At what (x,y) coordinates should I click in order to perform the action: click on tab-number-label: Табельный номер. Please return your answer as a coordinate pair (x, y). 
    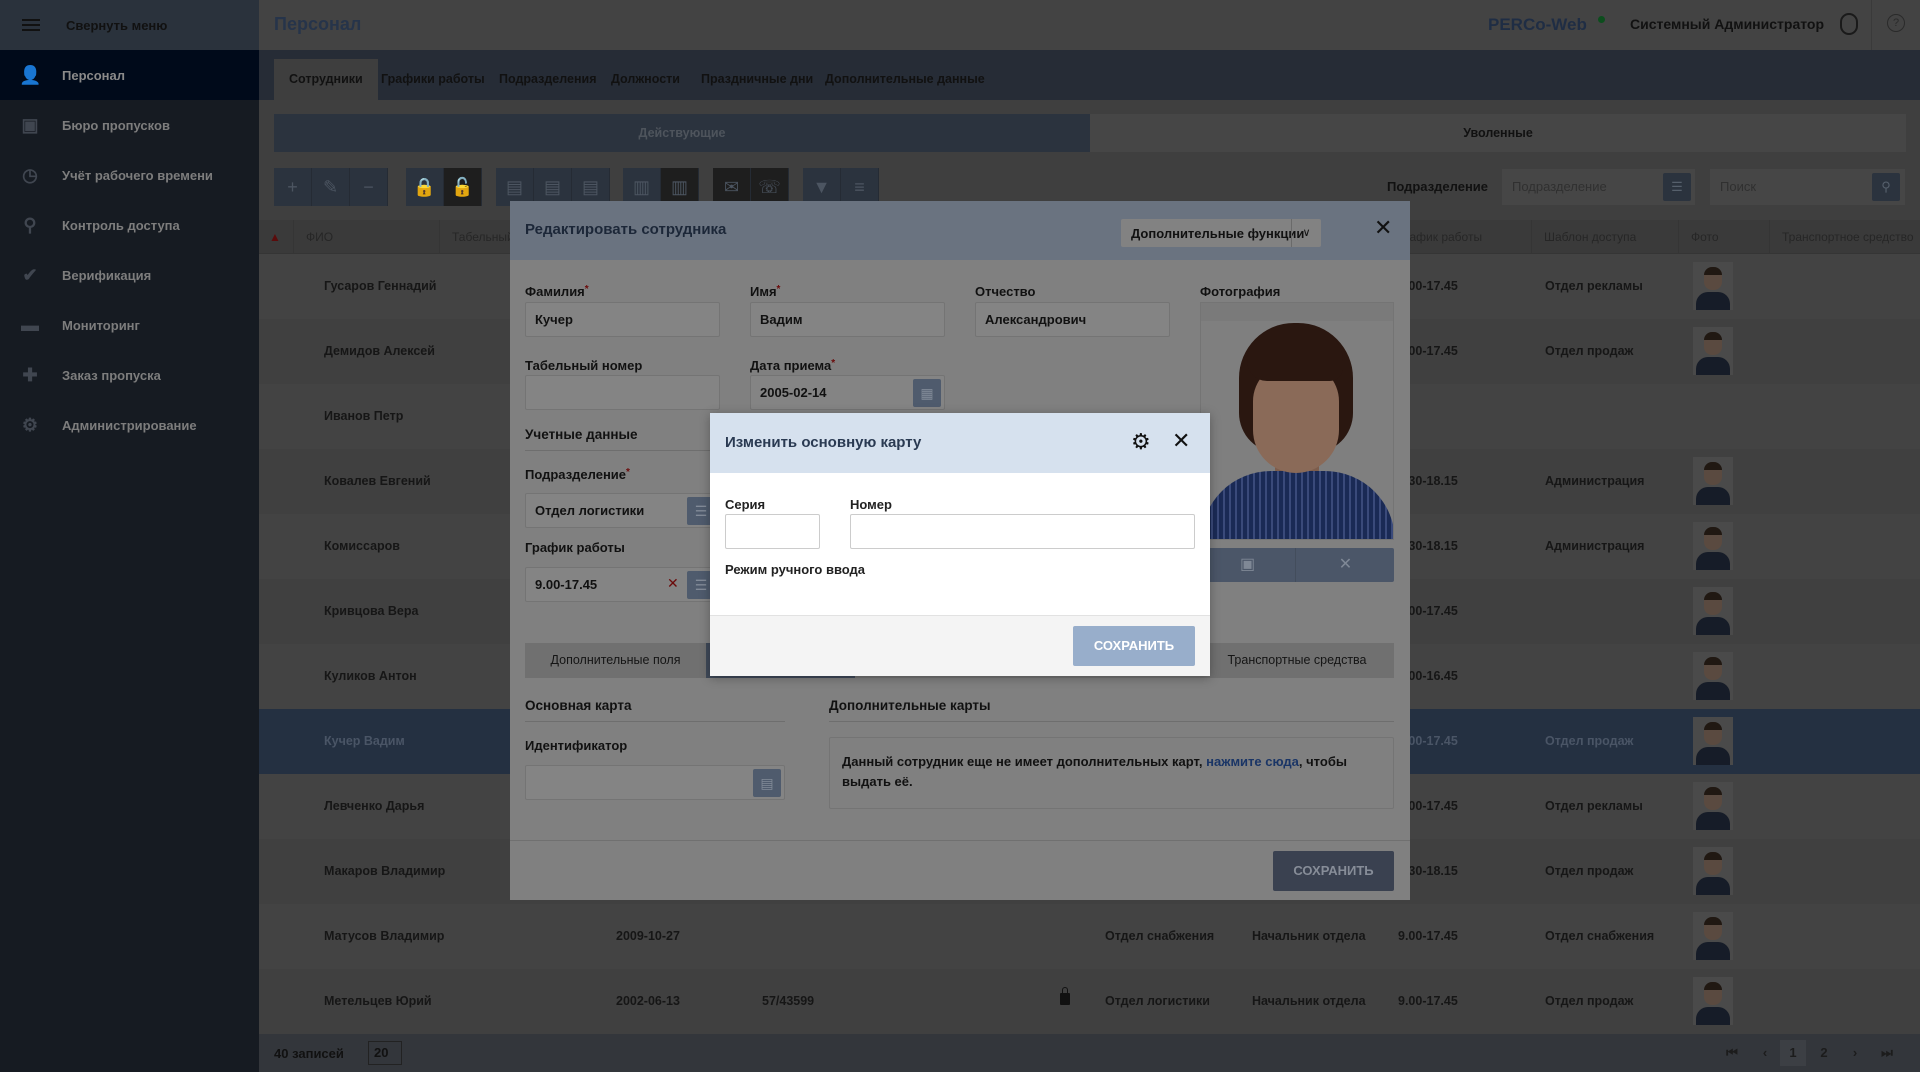
    Looking at the image, I should click on (584, 365).